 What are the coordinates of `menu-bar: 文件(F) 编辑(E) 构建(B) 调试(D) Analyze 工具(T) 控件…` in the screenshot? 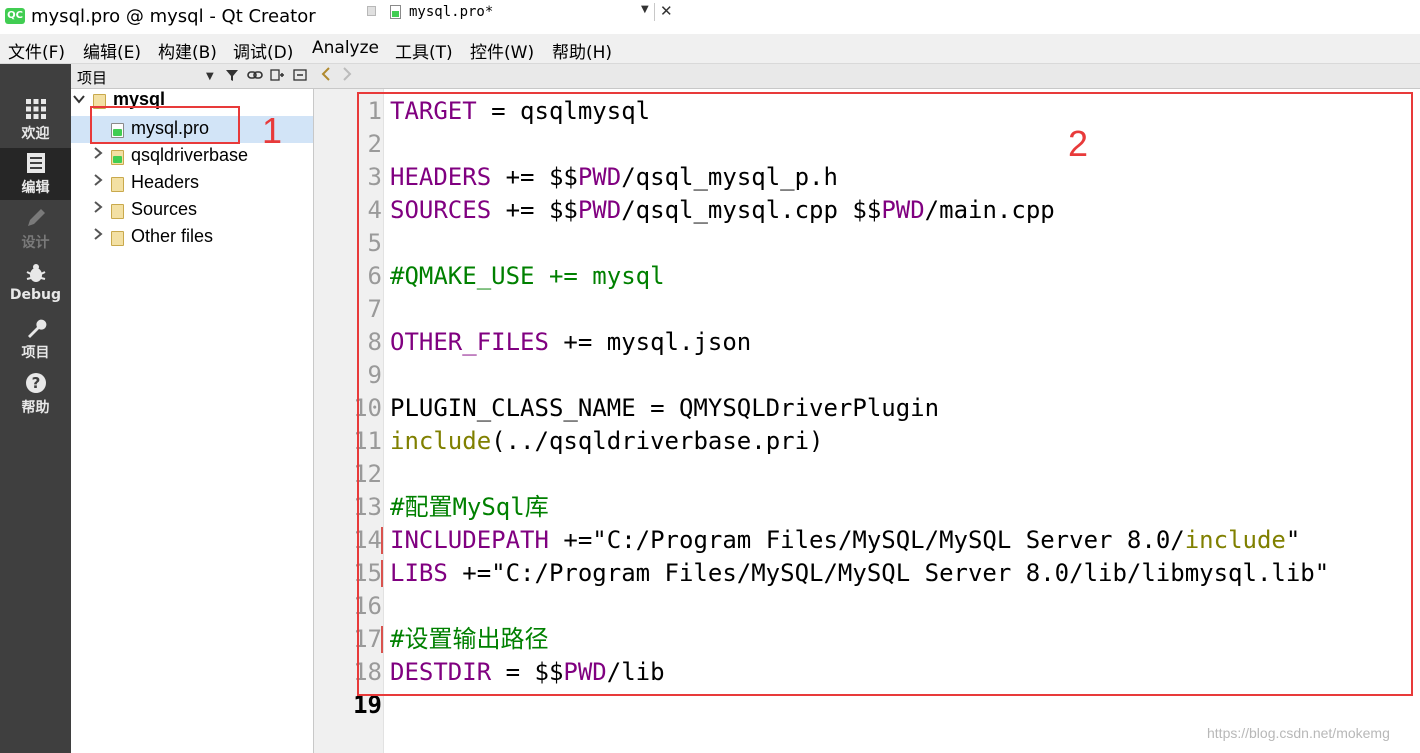 It's located at (710, 49).